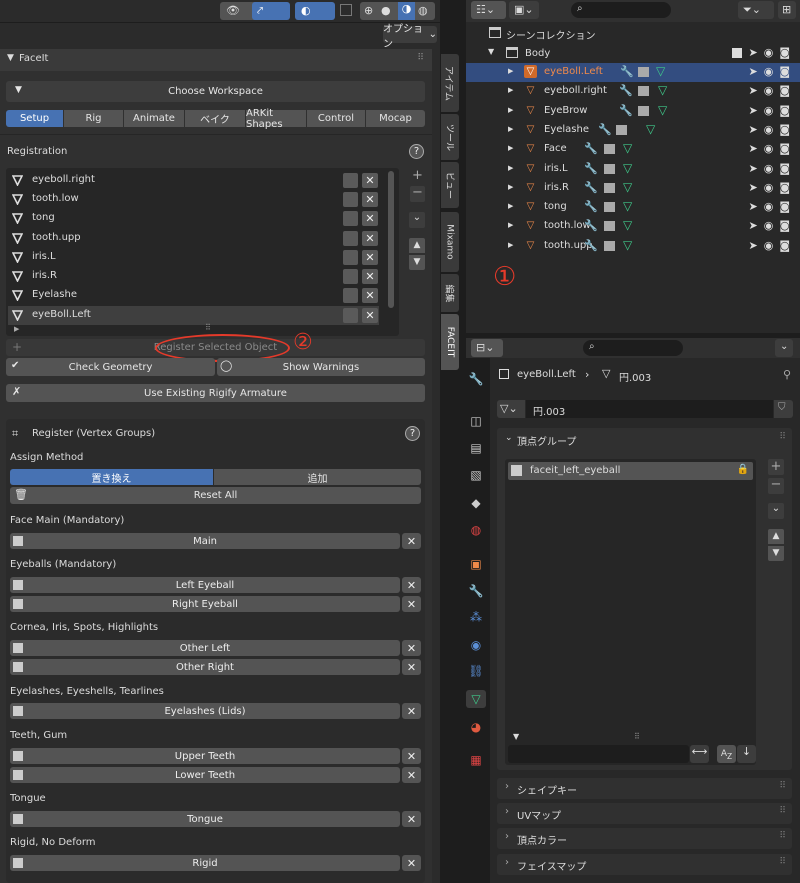  Describe the element at coordinates (193, 276) in the screenshot. I see `list-item: iris.R ✕` at that location.